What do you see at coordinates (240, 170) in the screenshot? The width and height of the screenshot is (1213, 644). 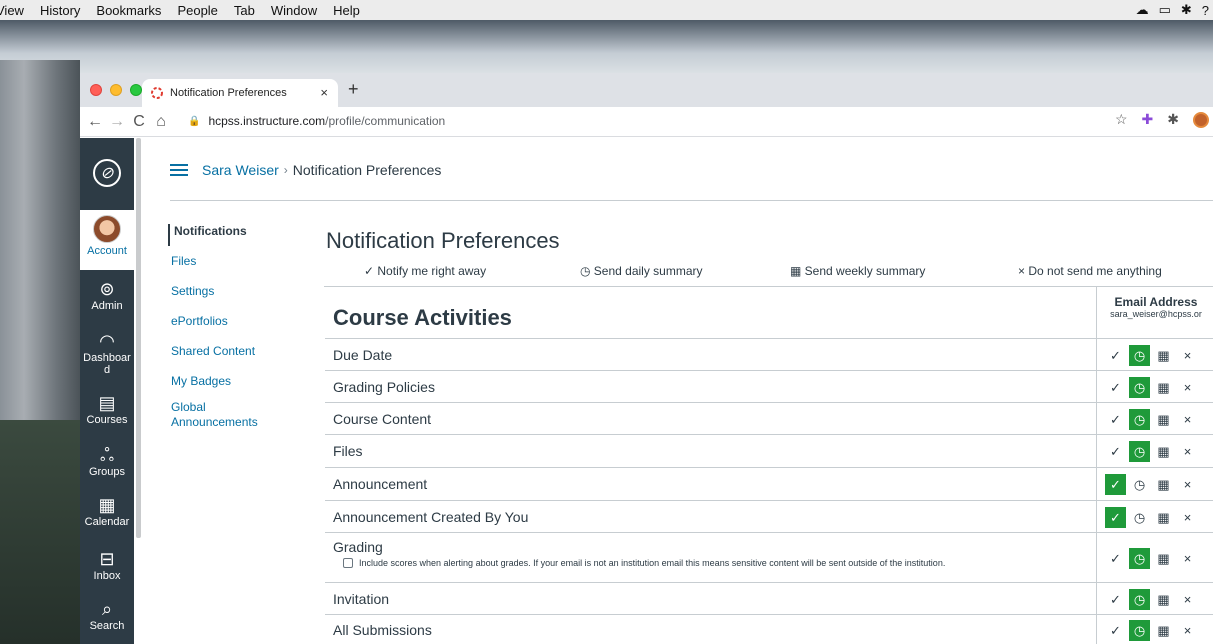 I see `breadcrumb-user-link: Sara Weiser` at bounding box center [240, 170].